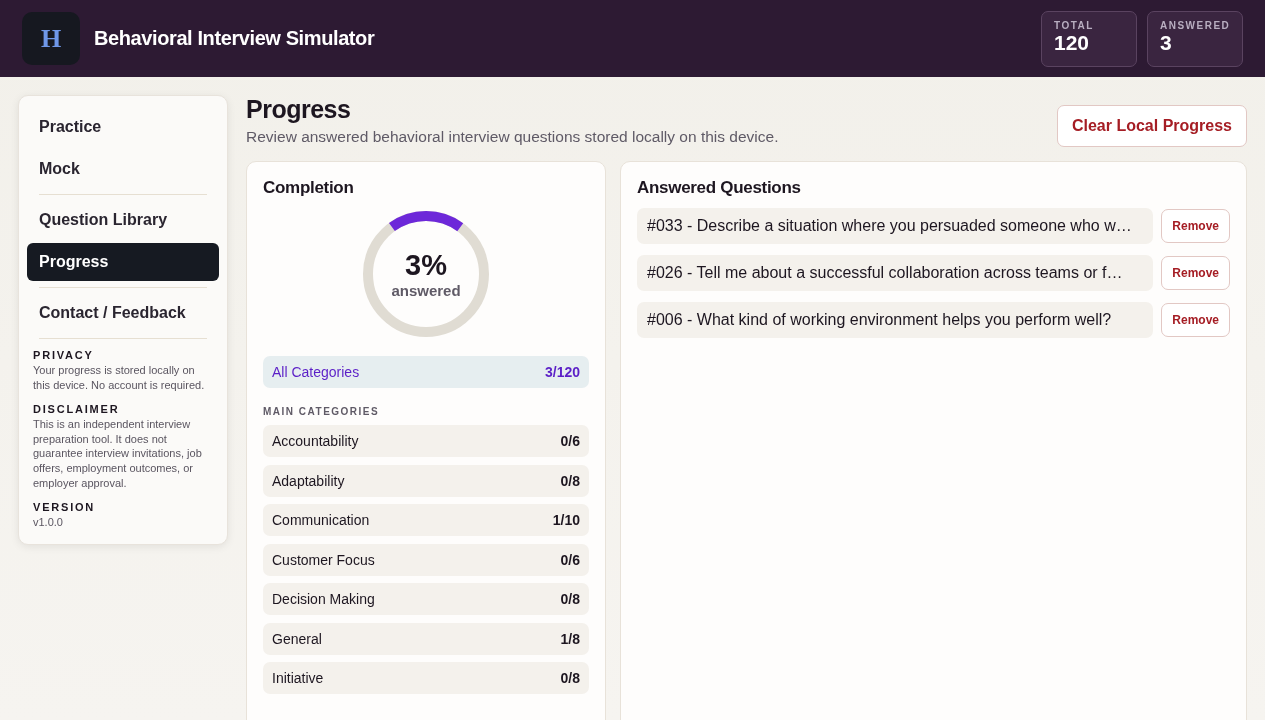 The image size is (1265, 720). I want to click on nav-item: Question Library, so click(123, 220).